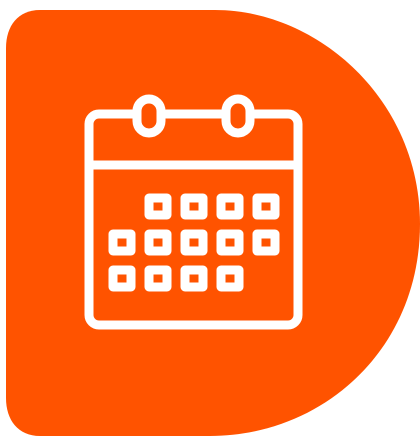  What do you see at coordinates (149, 116) in the screenshot?
I see `calendar-ring-left` at bounding box center [149, 116].